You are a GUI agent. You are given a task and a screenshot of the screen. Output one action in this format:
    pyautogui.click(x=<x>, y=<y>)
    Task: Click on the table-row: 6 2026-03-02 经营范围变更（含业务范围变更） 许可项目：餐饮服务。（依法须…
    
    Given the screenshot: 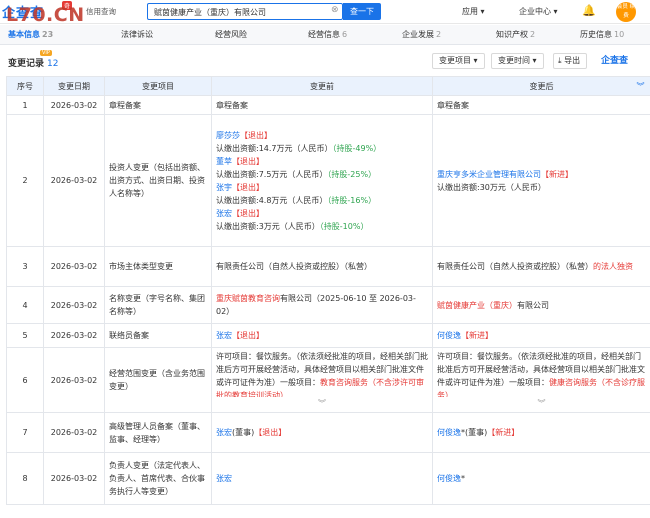 What is the action you would take?
    pyautogui.click(x=328, y=380)
    